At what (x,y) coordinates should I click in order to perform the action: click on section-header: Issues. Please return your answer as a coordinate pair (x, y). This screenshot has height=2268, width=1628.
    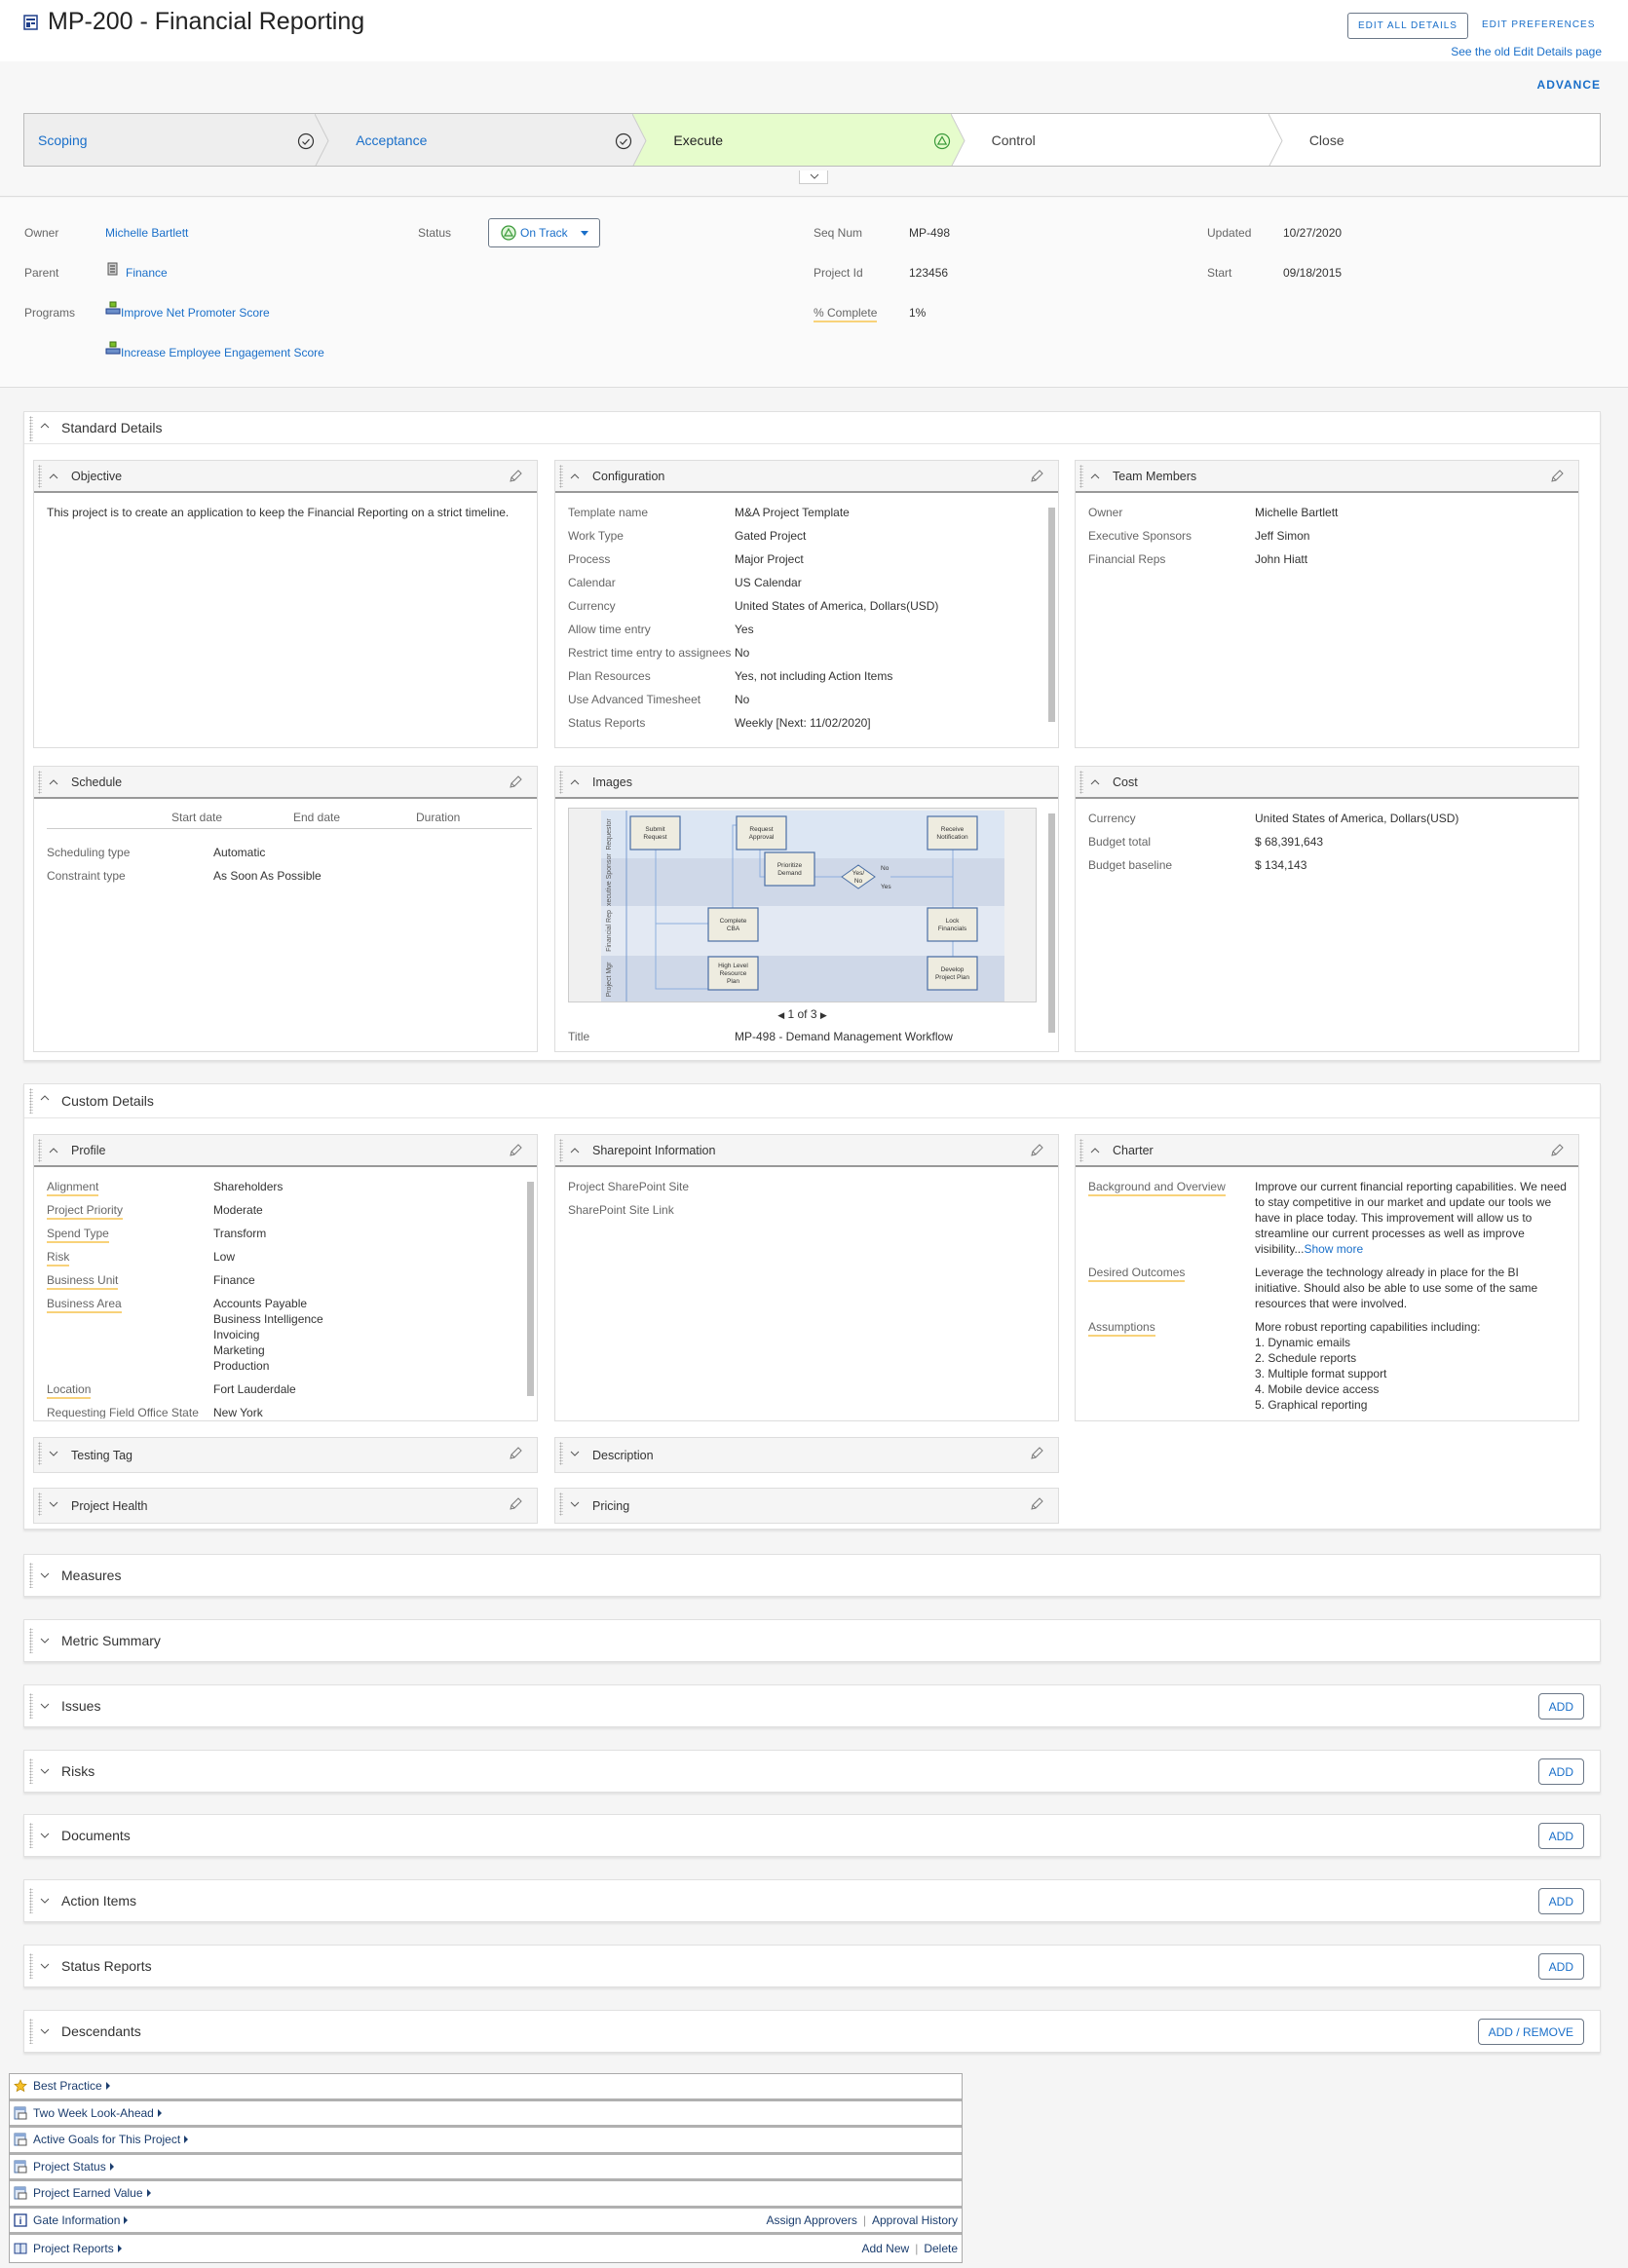
    Looking at the image, I should click on (812, 1705).